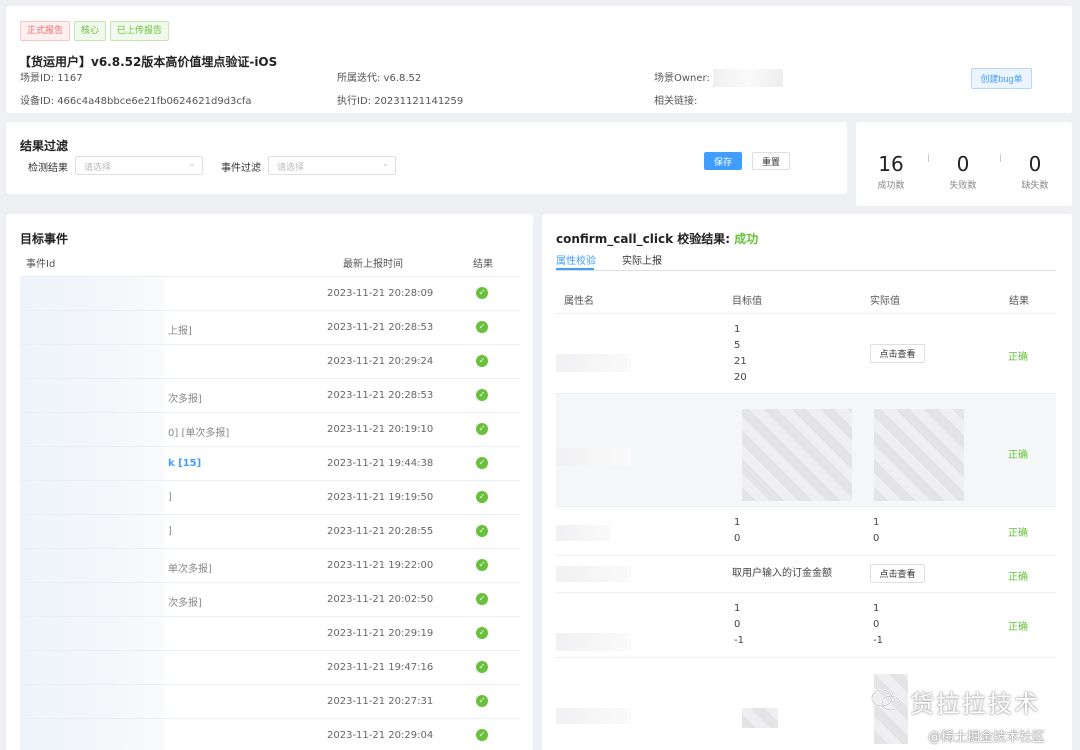 Image resolution: width=1080 pixels, height=750 pixels. I want to click on verify-title: confirm_call_click 校验结果: 成功, so click(657, 238).